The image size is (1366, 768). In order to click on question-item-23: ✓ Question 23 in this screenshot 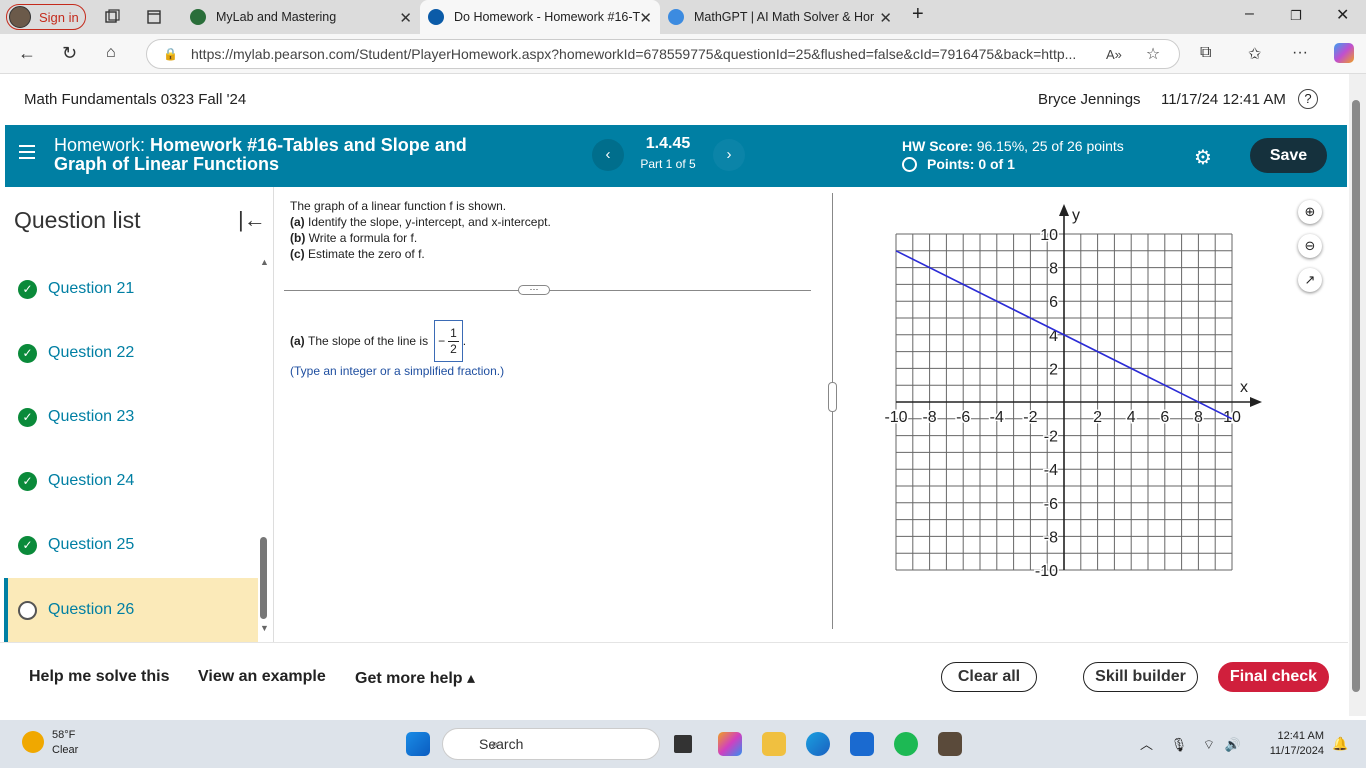, I will do `click(131, 417)`.